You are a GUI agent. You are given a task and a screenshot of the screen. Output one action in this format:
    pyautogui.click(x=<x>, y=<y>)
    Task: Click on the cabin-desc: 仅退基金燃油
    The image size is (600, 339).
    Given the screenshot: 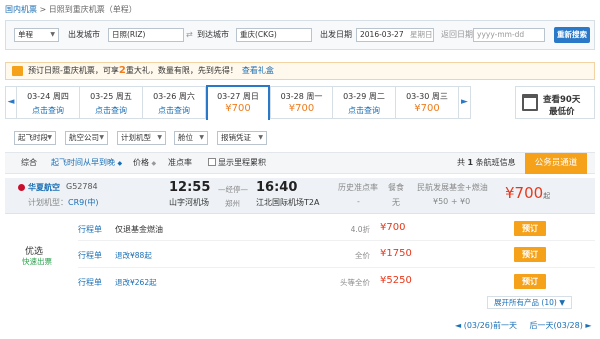 What is the action you would take?
    pyautogui.click(x=139, y=229)
    